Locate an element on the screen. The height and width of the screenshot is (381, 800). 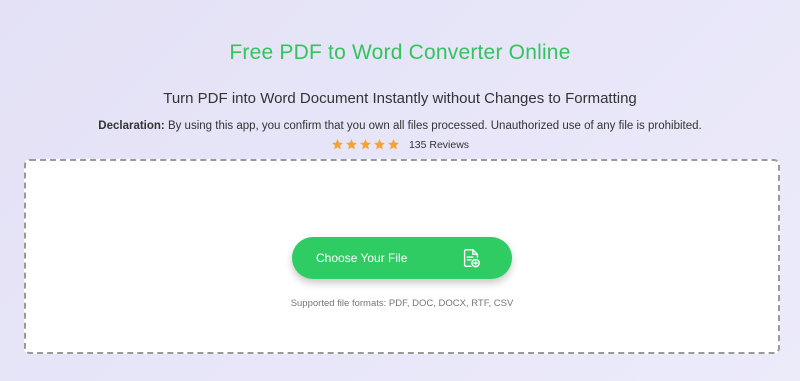
choose-file-label: Choose Your File is located at coordinates (362, 258).